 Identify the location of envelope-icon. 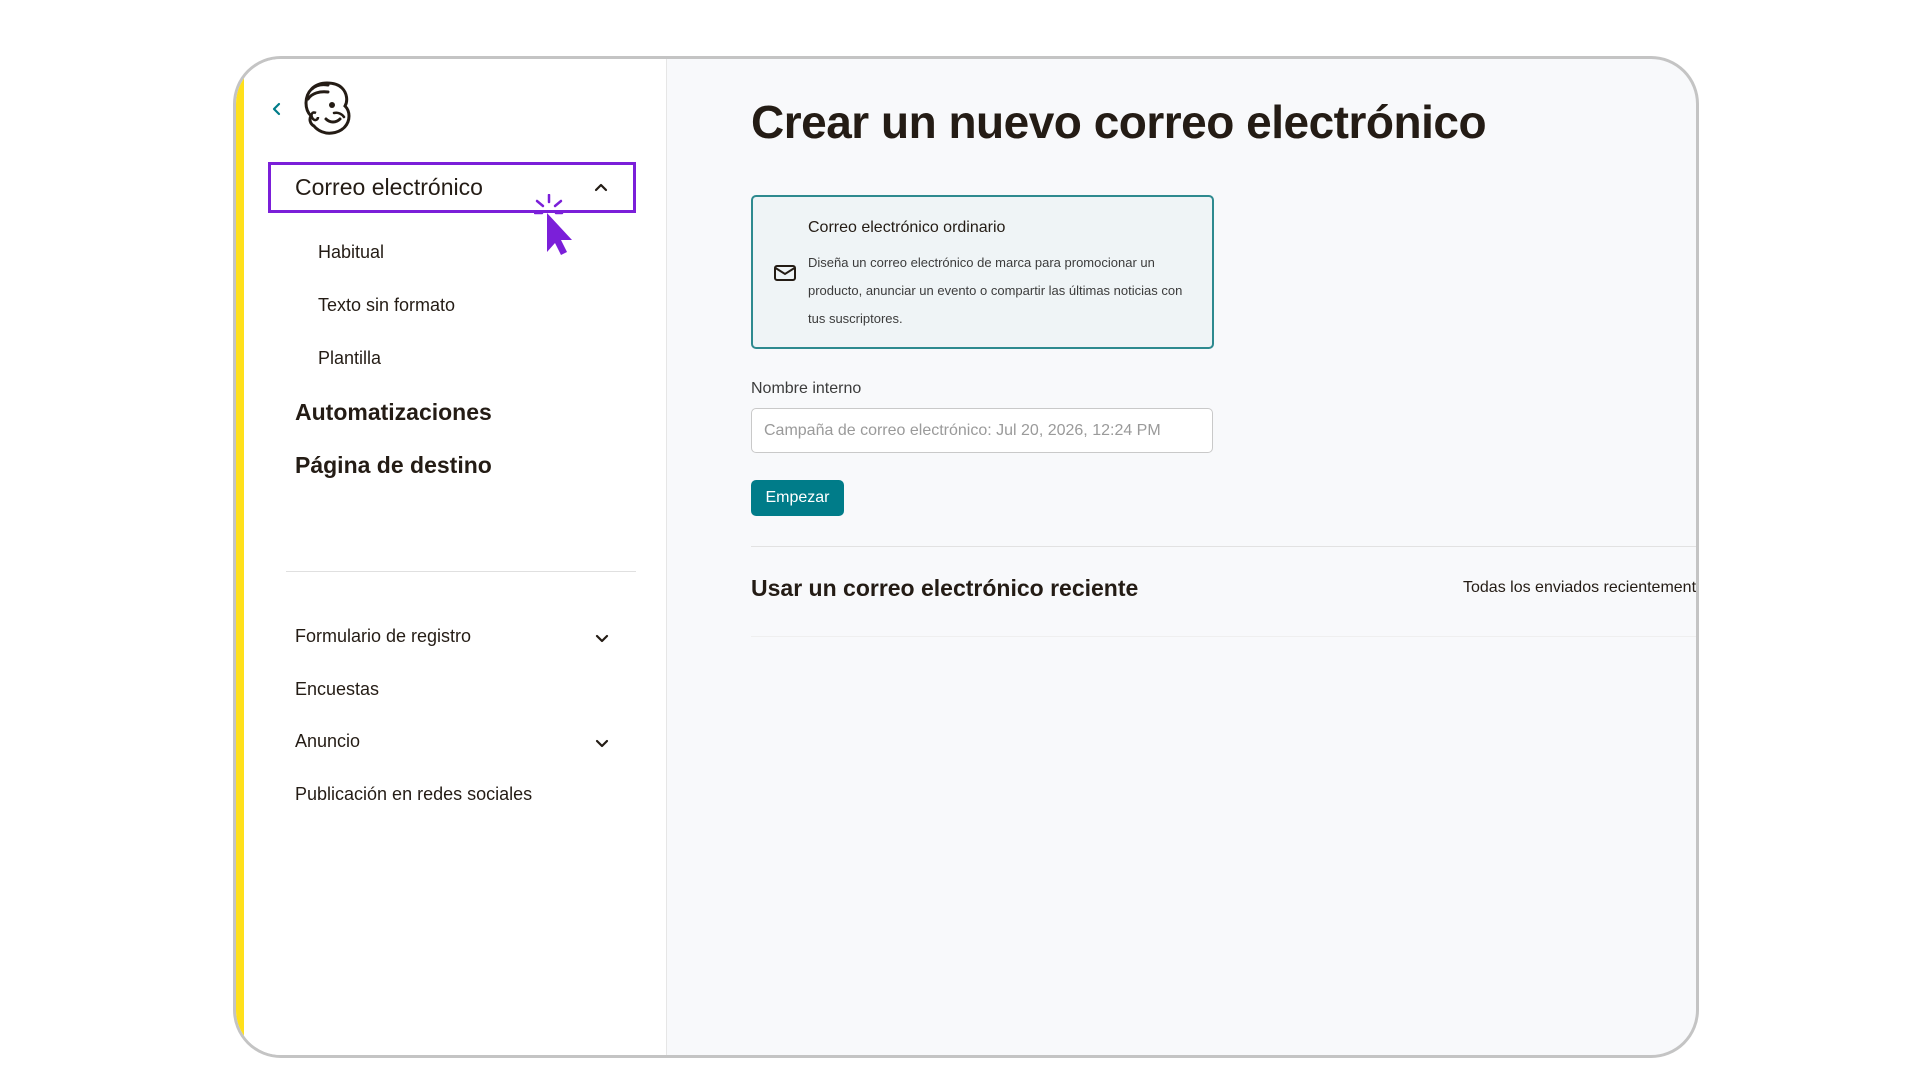
(785, 273).